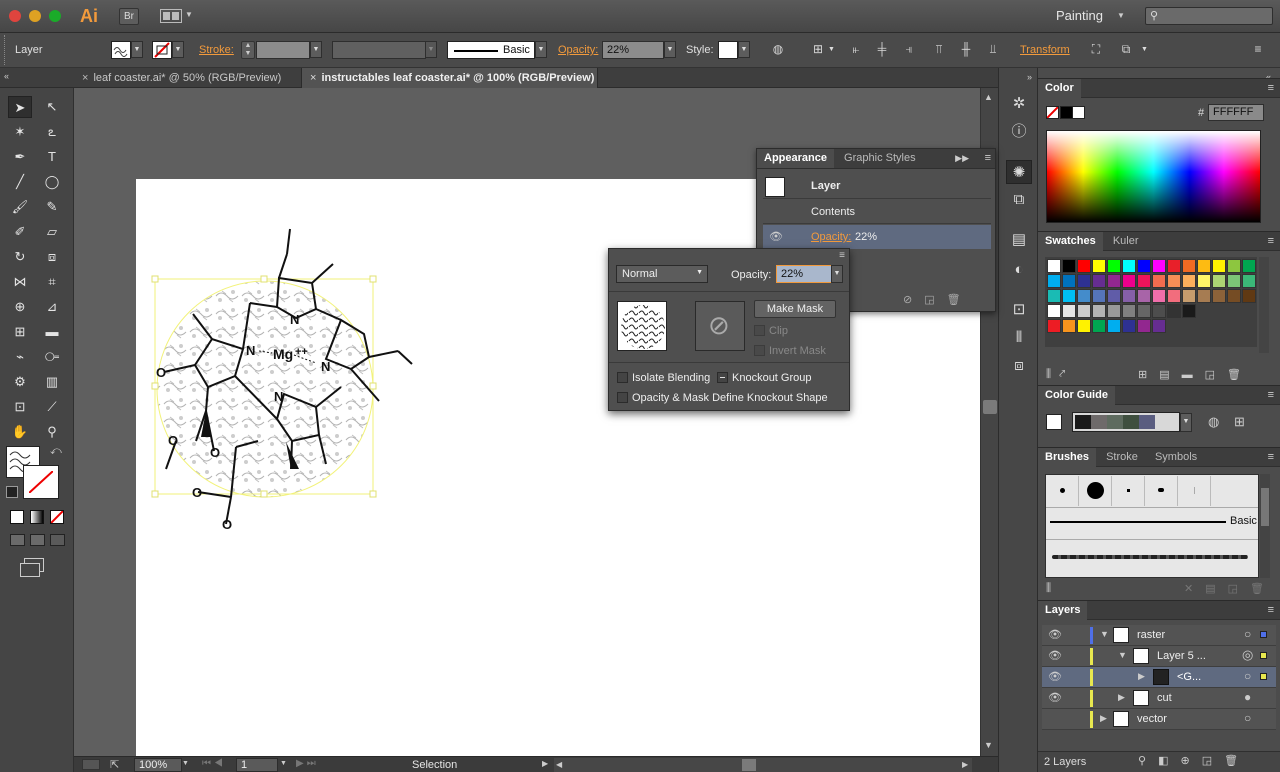  What do you see at coordinates (1162, 491) in the screenshot?
I see `brush-item` at bounding box center [1162, 491].